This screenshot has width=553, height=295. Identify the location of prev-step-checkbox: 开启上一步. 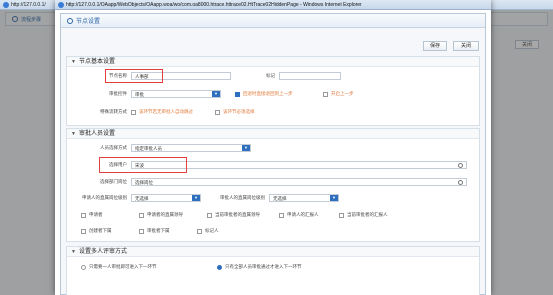
(338, 94).